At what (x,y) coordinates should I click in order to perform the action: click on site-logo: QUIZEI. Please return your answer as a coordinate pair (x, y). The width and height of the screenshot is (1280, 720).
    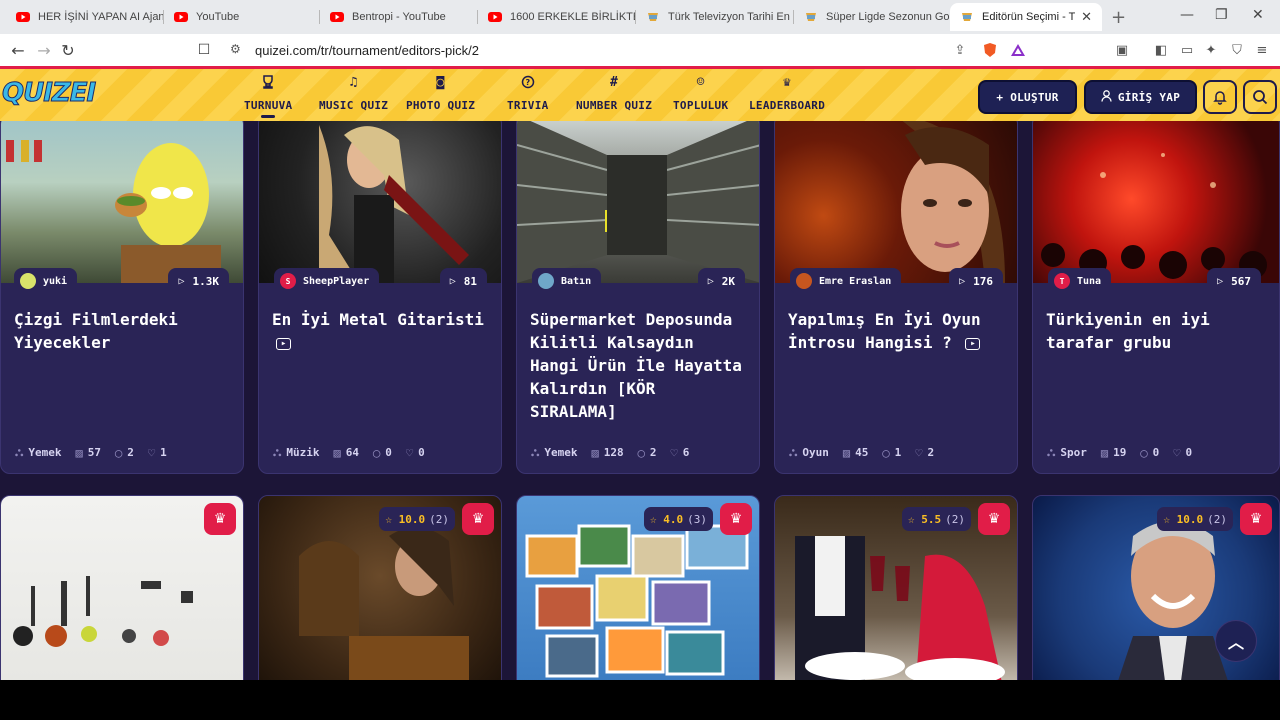
    Looking at the image, I should click on (48, 93).